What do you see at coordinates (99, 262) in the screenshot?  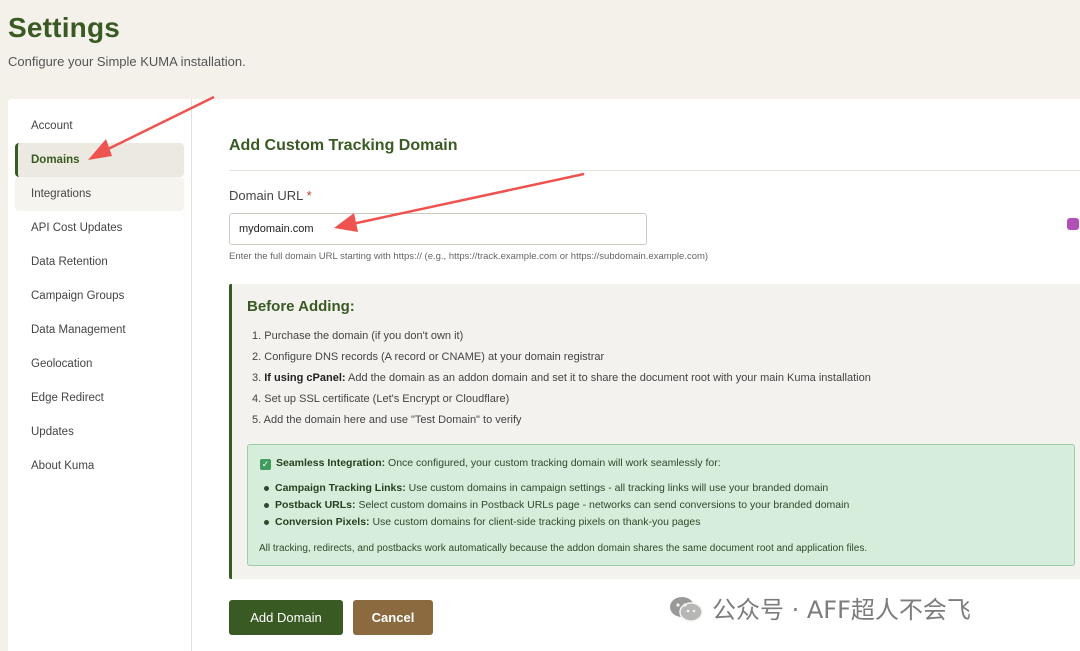 I see `sidebar-item-data-retention: Data Retention` at bounding box center [99, 262].